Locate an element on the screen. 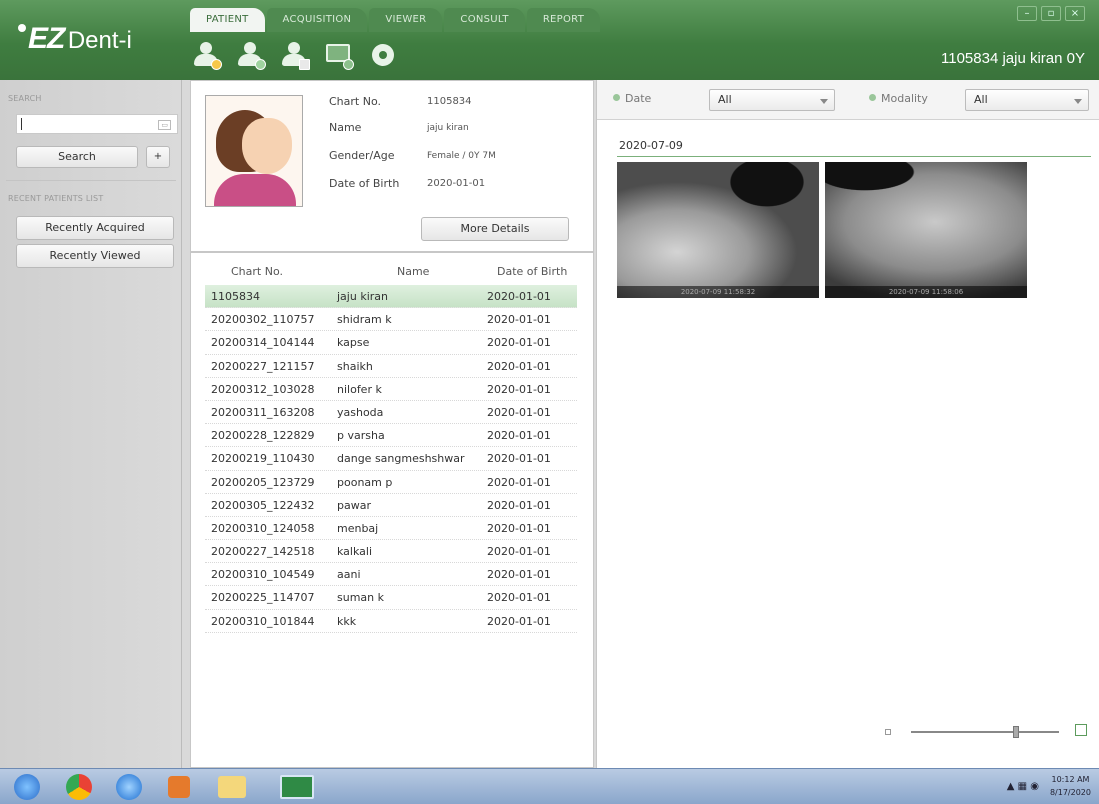  app-logo: EZ Dent-i is located at coordinates (75, 39).